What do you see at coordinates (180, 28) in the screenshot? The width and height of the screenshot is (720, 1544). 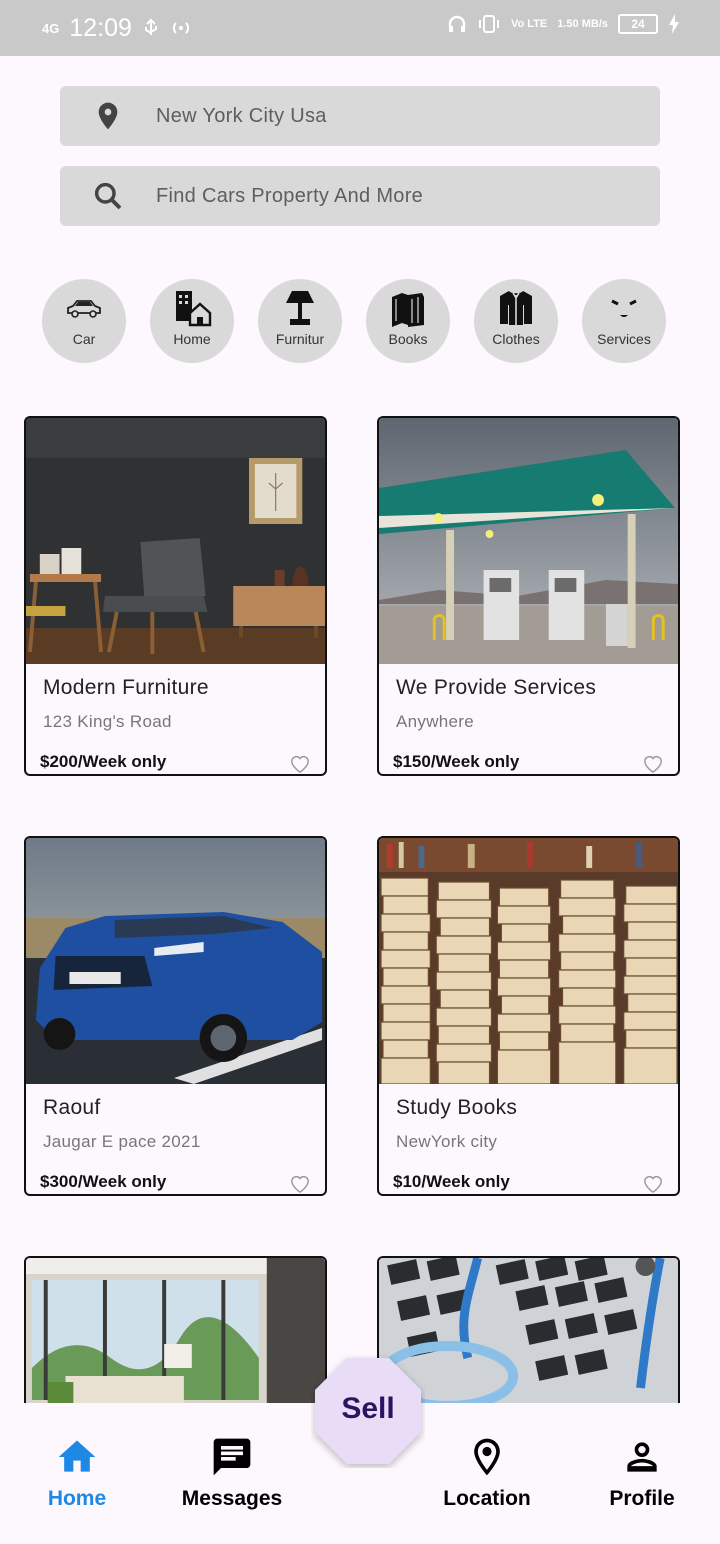 I see `hotspot-icon` at bounding box center [180, 28].